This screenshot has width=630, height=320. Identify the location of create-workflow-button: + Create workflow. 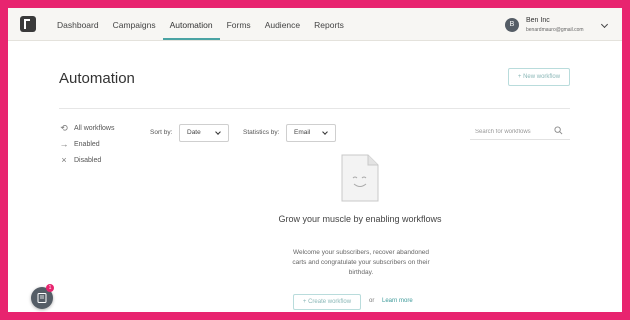
(327, 302).